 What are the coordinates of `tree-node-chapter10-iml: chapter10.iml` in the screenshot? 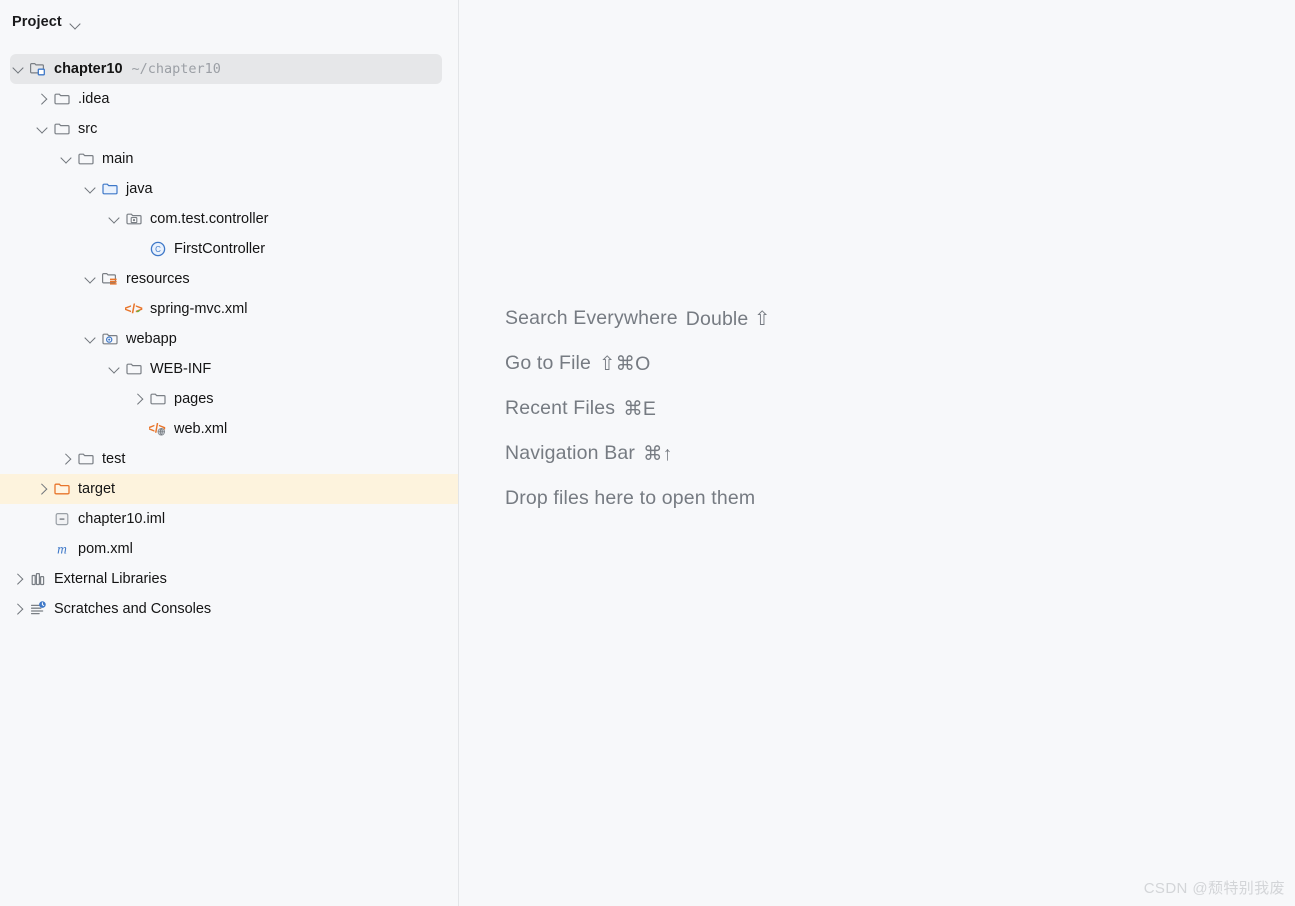 It's located at (229, 519).